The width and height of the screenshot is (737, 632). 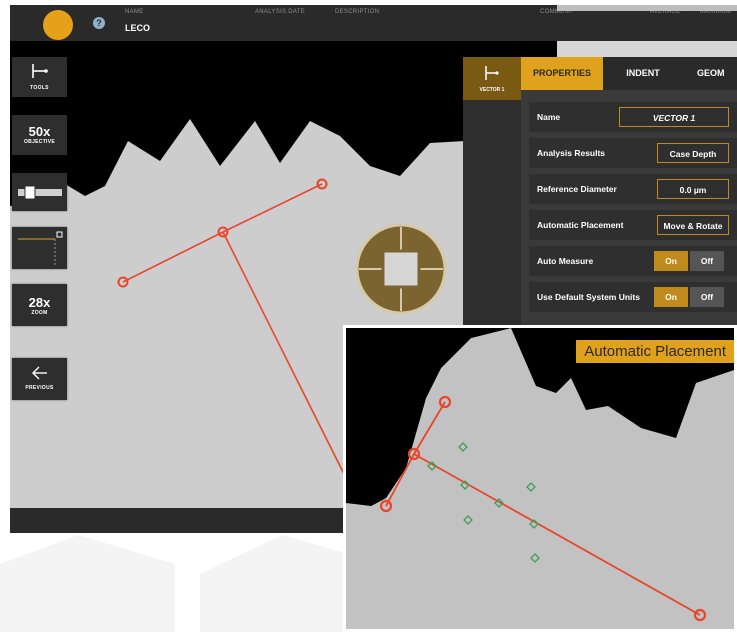 What do you see at coordinates (633, 261) in the screenshot?
I see `auto-measure-row: Auto Measure On Off` at bounding box center [633, 261].